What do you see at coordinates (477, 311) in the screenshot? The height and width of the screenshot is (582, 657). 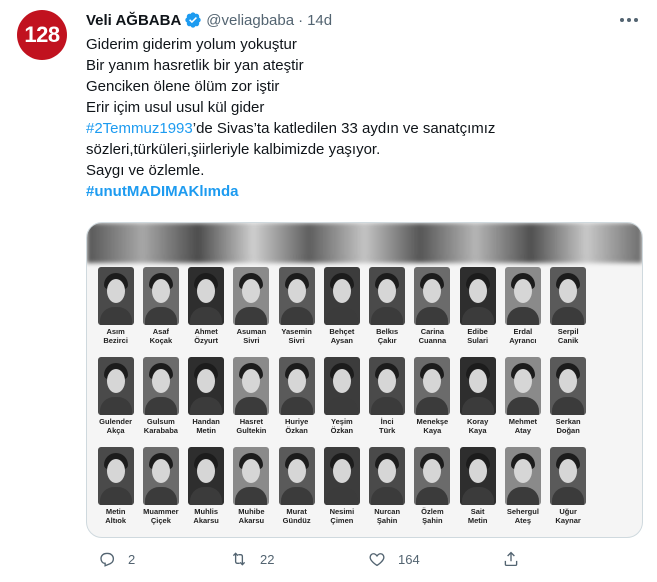 I see `portrait-card: Edibe Sulari` at bounding box center [477, 311].